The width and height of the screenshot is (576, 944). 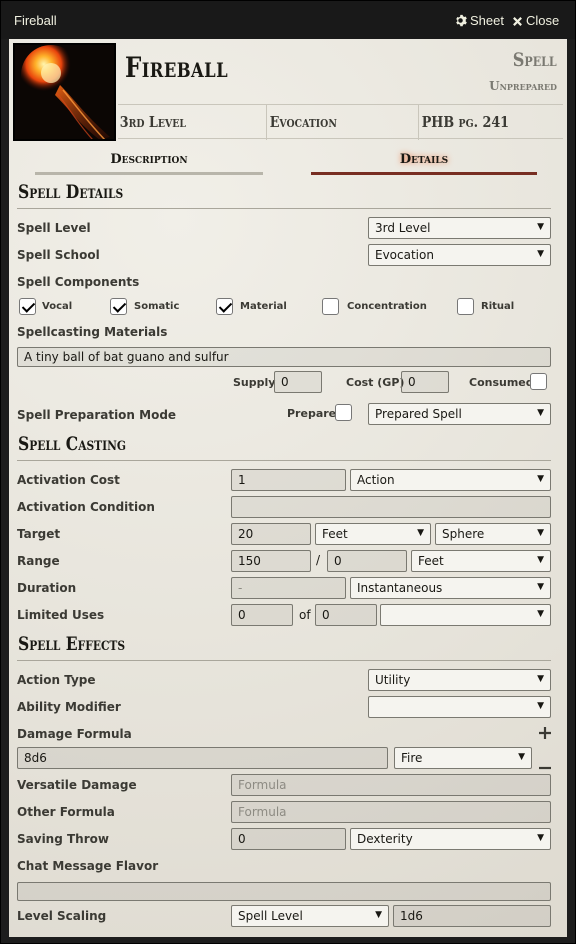 I want to click on summary-school: Evocation, so click(x=303, y=122).